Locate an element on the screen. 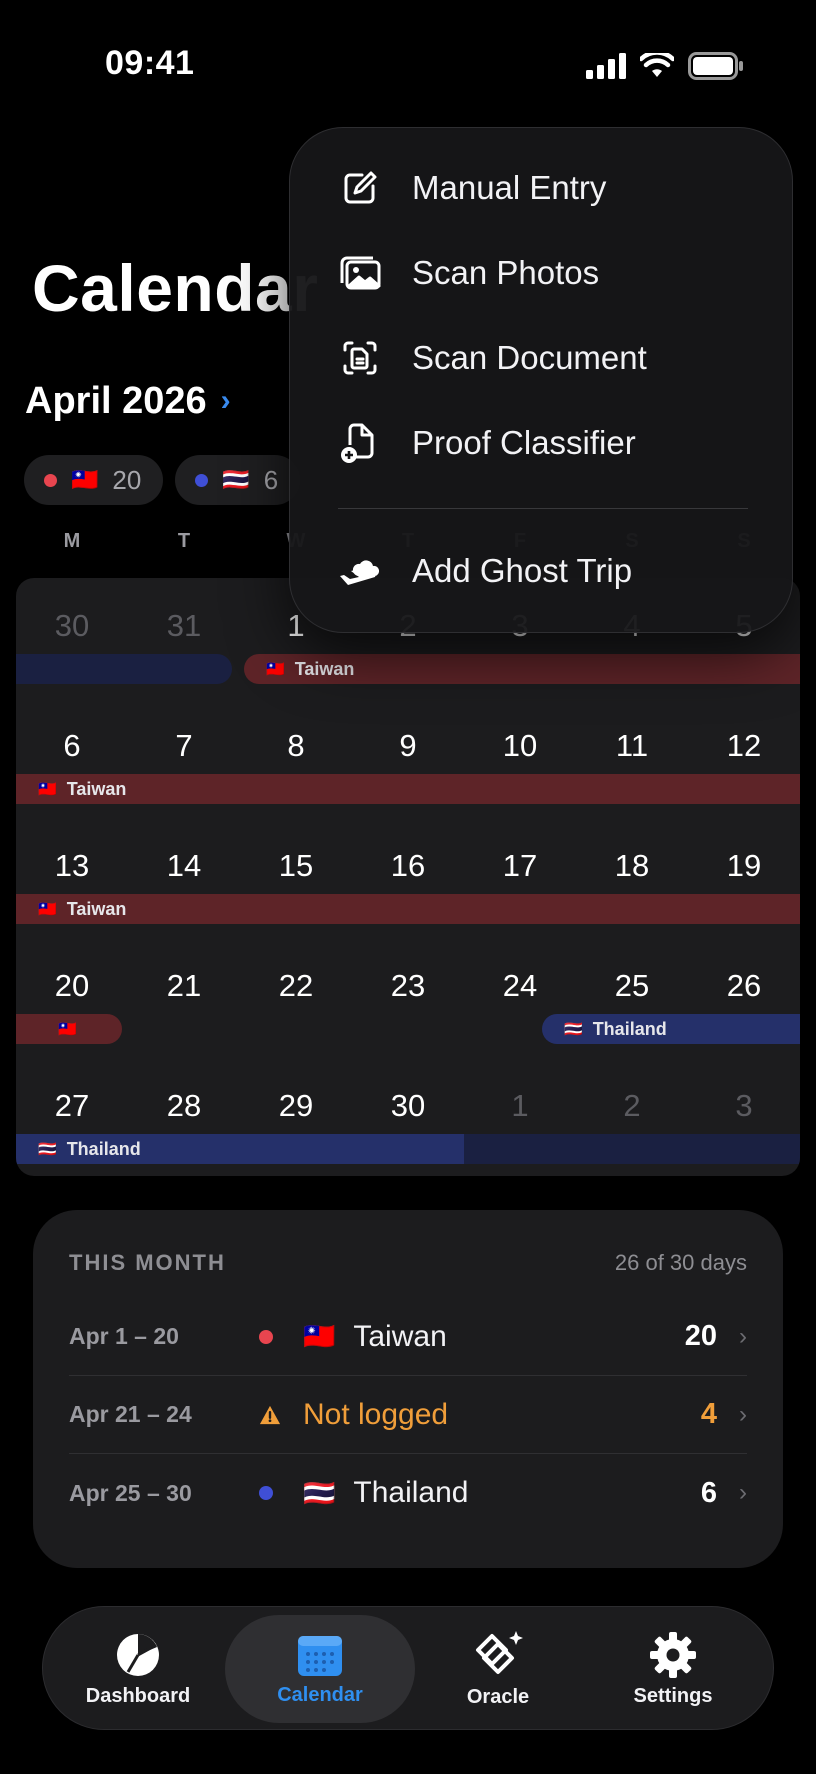 This screenshot has width=816, height=1774. calendar-day: 11 is located at coordinates (632, 748).